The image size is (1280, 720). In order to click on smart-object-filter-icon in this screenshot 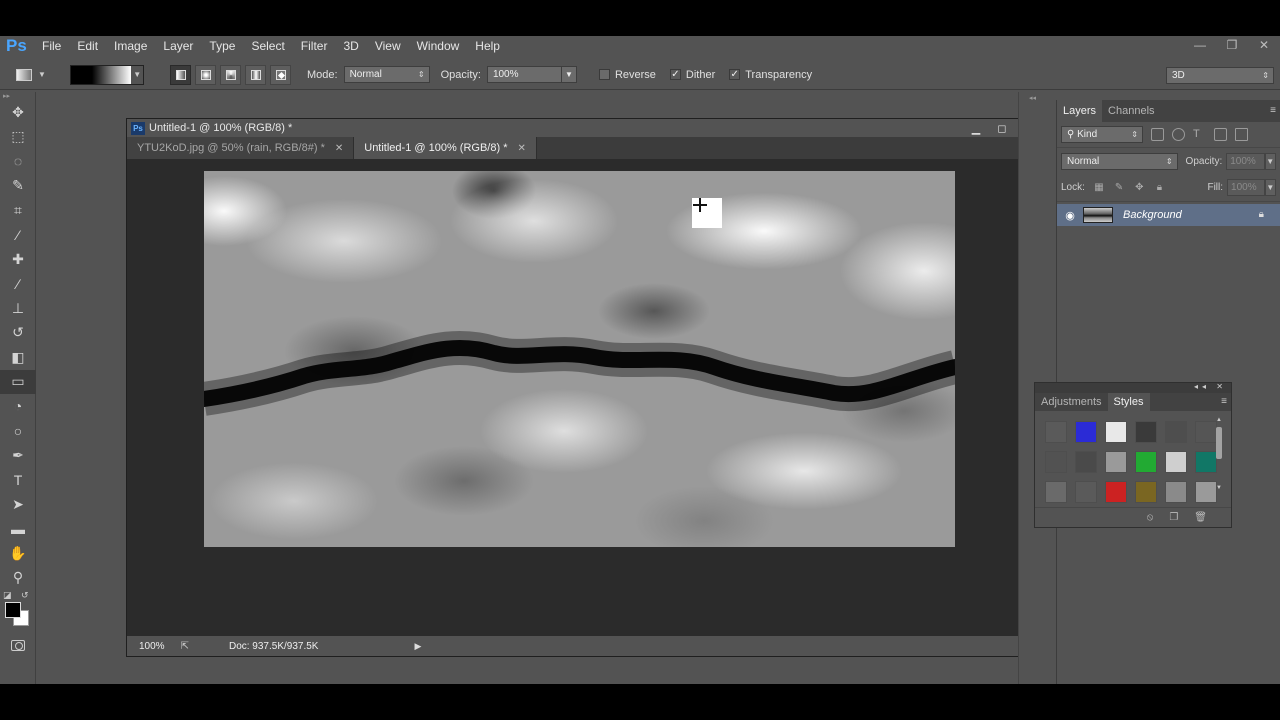, I will do `click(1241, 134)`.